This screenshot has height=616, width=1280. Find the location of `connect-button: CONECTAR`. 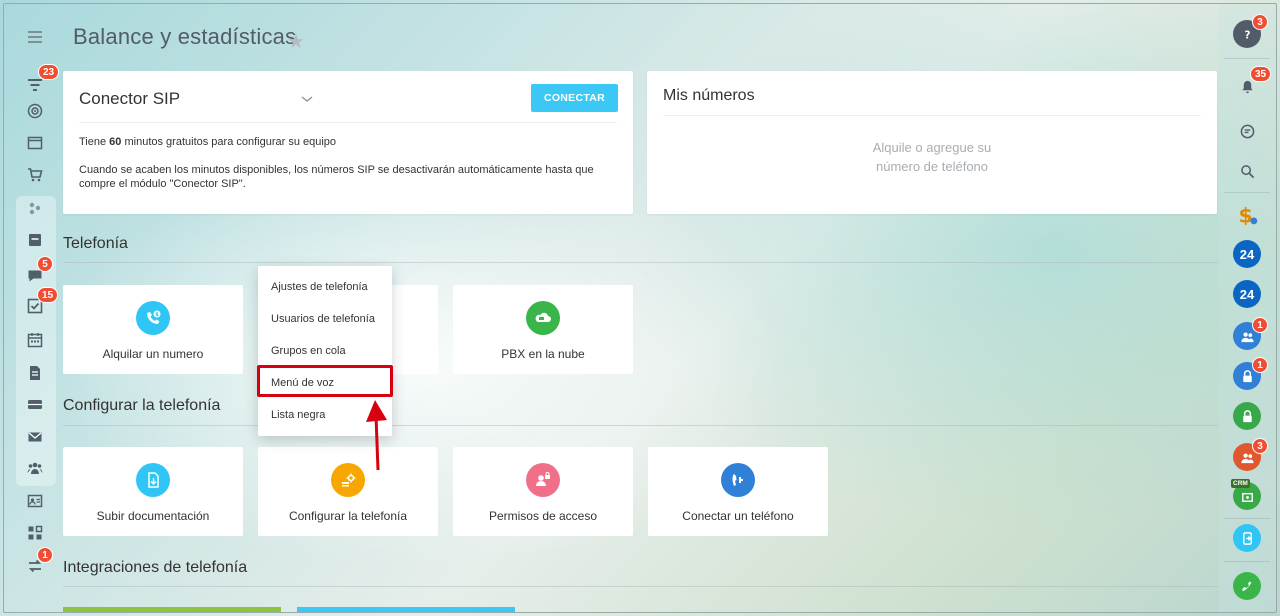

connect-button: CONECTAR is located at coordinates (574, 98).